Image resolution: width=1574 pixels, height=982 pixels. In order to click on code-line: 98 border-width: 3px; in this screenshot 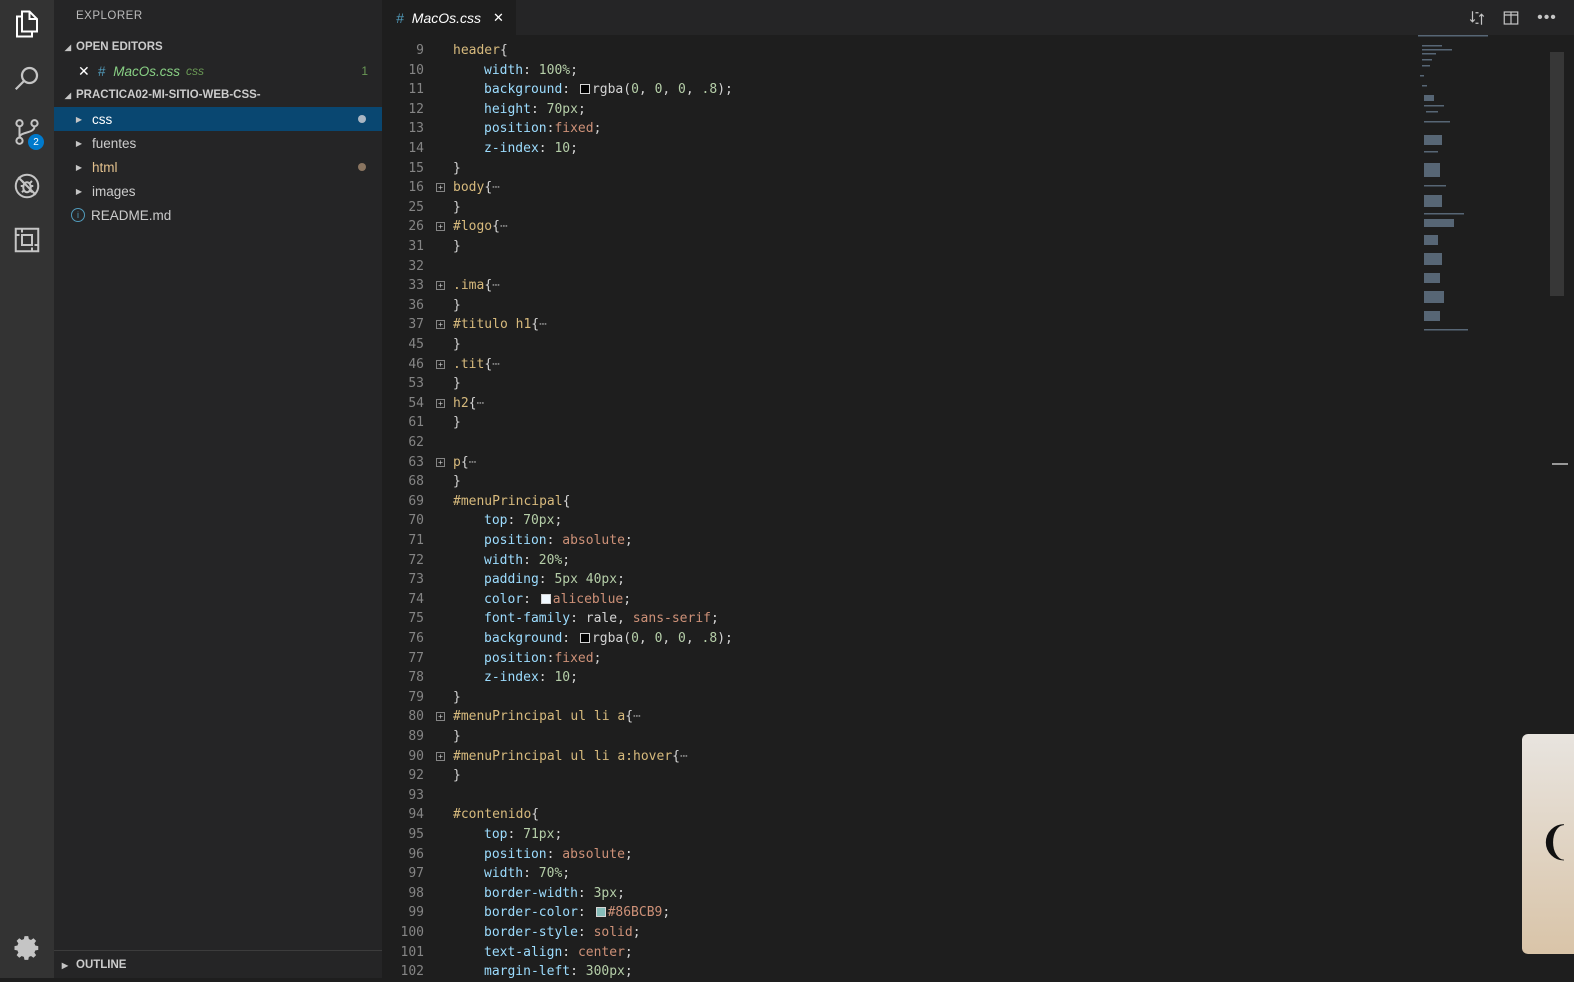, I will do `click(897, 894)`.